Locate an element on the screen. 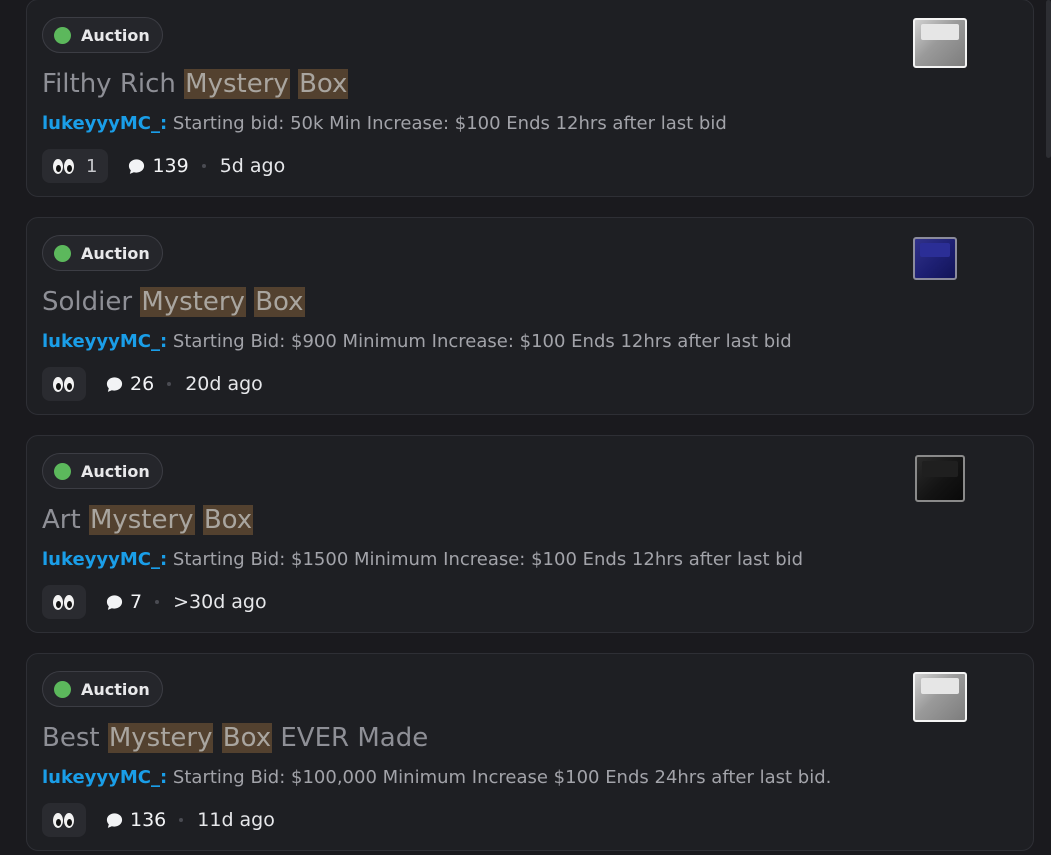  title-text: EVER Made is located at coordinates (350, 738).